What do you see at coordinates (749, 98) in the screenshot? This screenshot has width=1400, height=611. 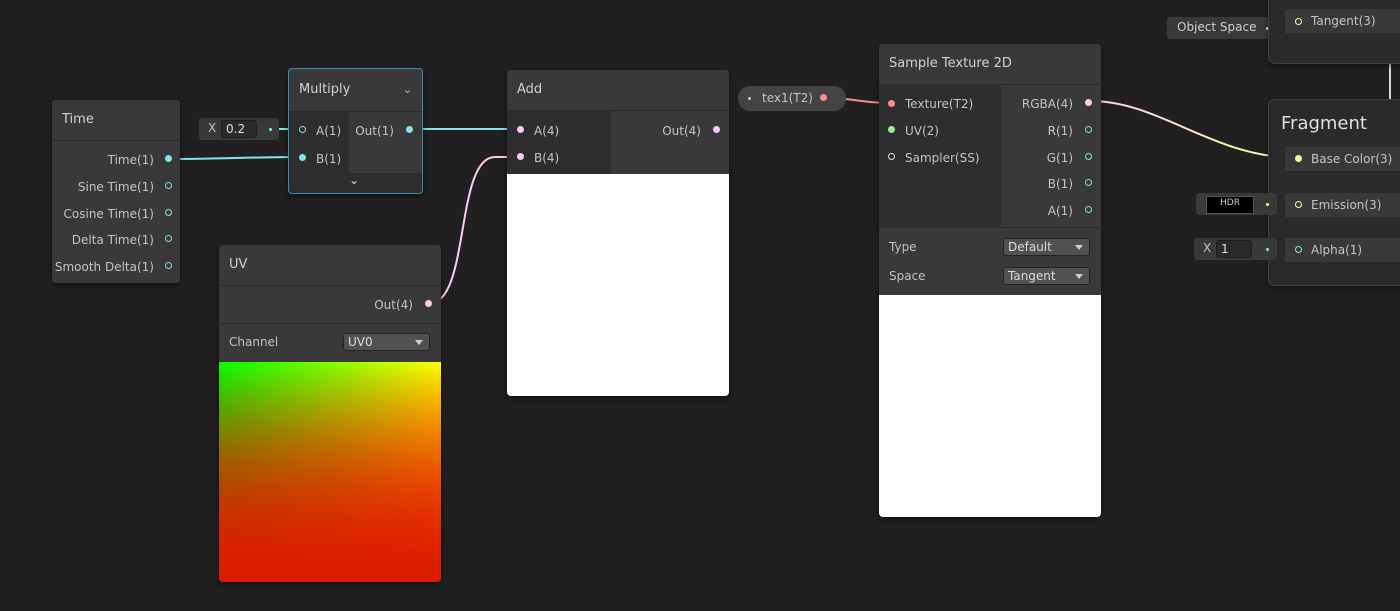 I see `property-indicator-dot` at bounding box center [749, 98].